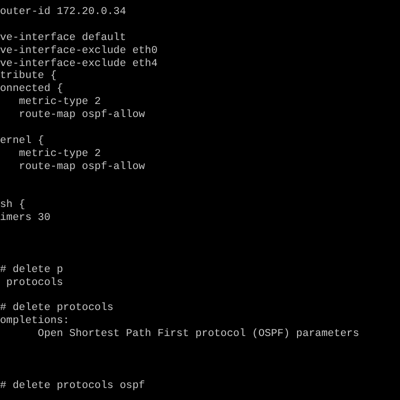 This screenshot has width=400, height=400. Describe the element at coordinates (57, 308) in the screenshot. I see `terminal-line: # delete protocols` at that location.